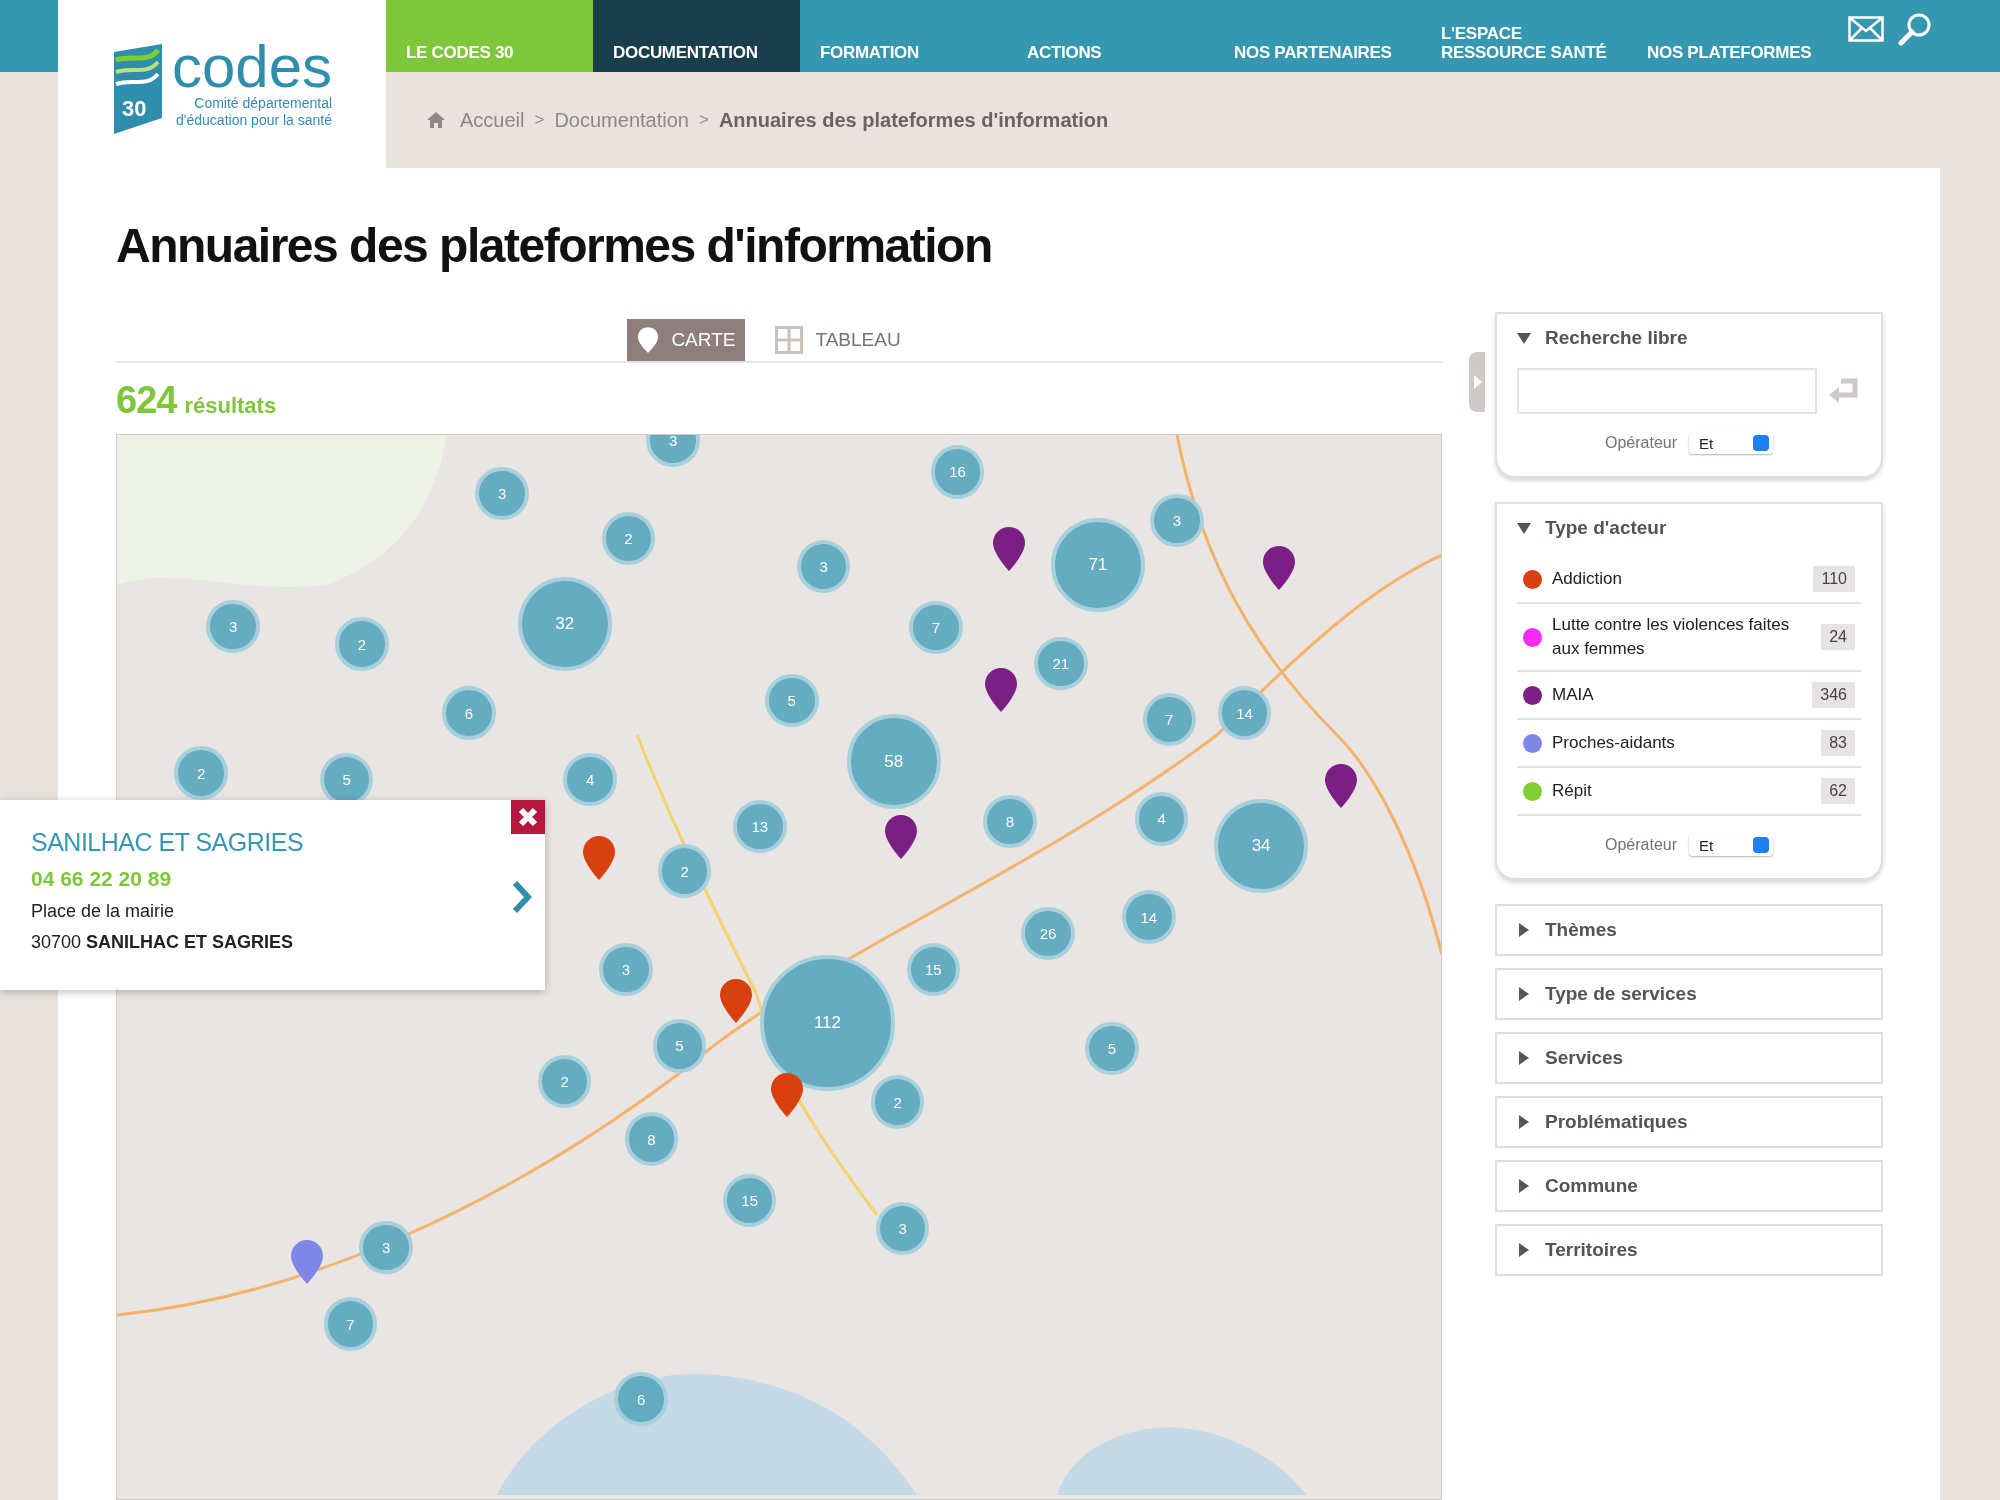 The image size is (2000, 1500). Describe the element at coordinates (1524, 36) in the screenshot. I see `nav-item: L'ESPACE RESSOURCE SANTÉ` at that location.